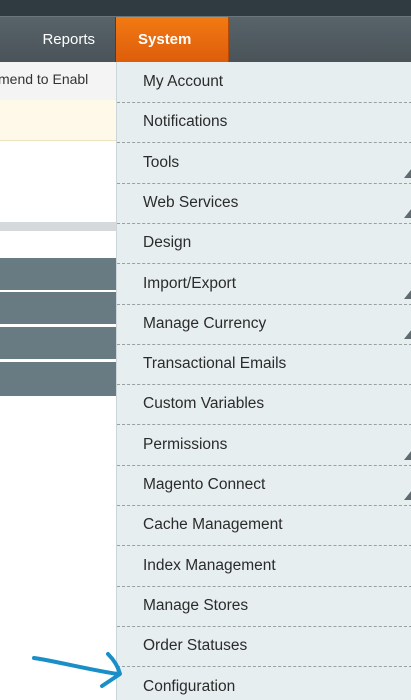  Describe the element at coordinates (167, 242) in the screenshot. I see `menu-item-label: Design` at that location.